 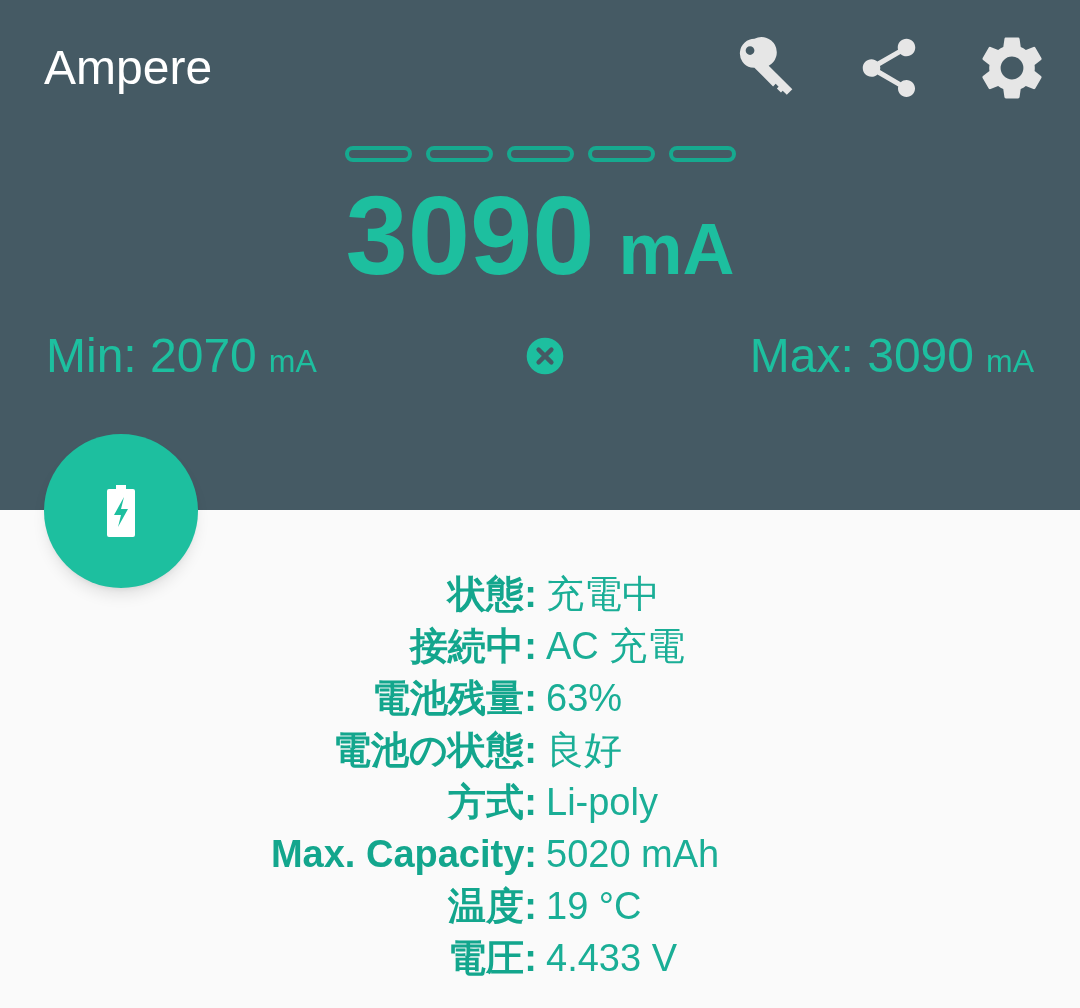 What do you see at coordinates (612, 958) in the screenshot?
I see `info-value: 4.433 V` at bounding box center [612, 958].